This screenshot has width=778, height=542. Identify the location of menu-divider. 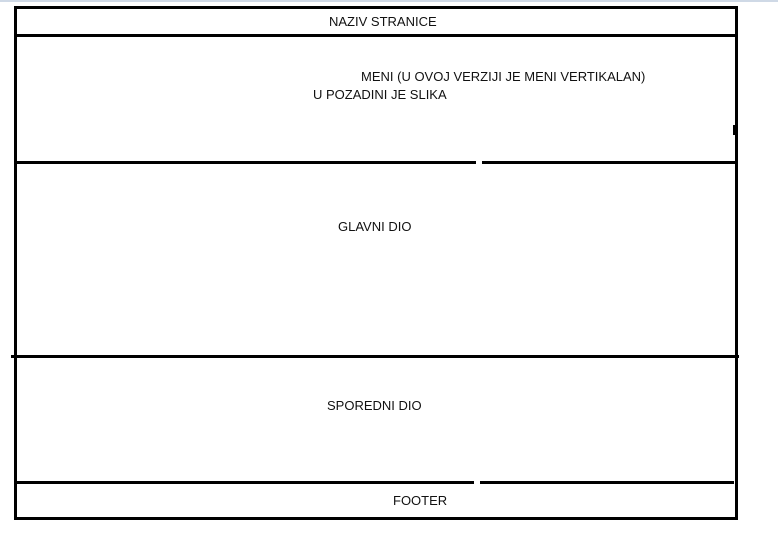
(376, 162).